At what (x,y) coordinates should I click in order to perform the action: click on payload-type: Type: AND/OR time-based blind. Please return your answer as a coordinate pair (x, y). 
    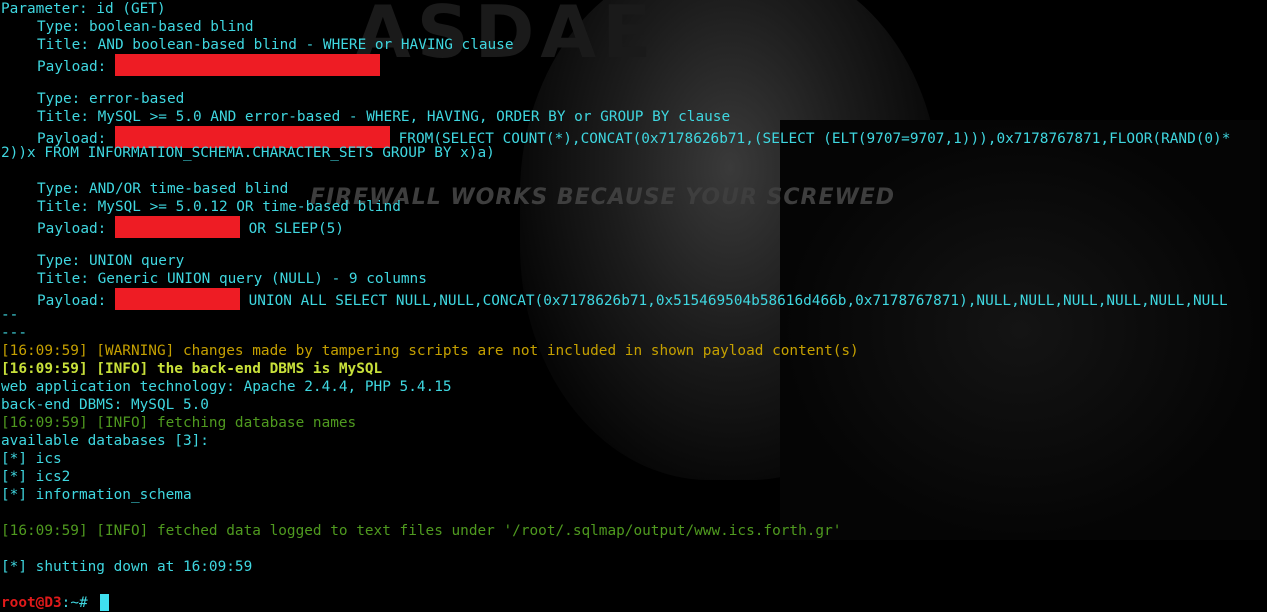
    Looking at the image, I should click on (163, 189).